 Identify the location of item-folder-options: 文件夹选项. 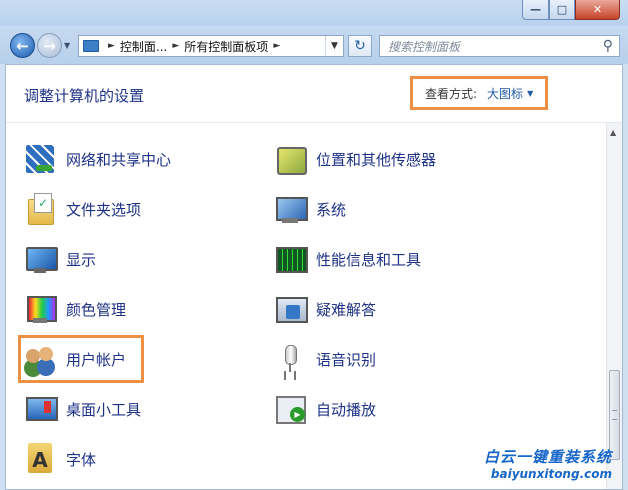
(82, 209).